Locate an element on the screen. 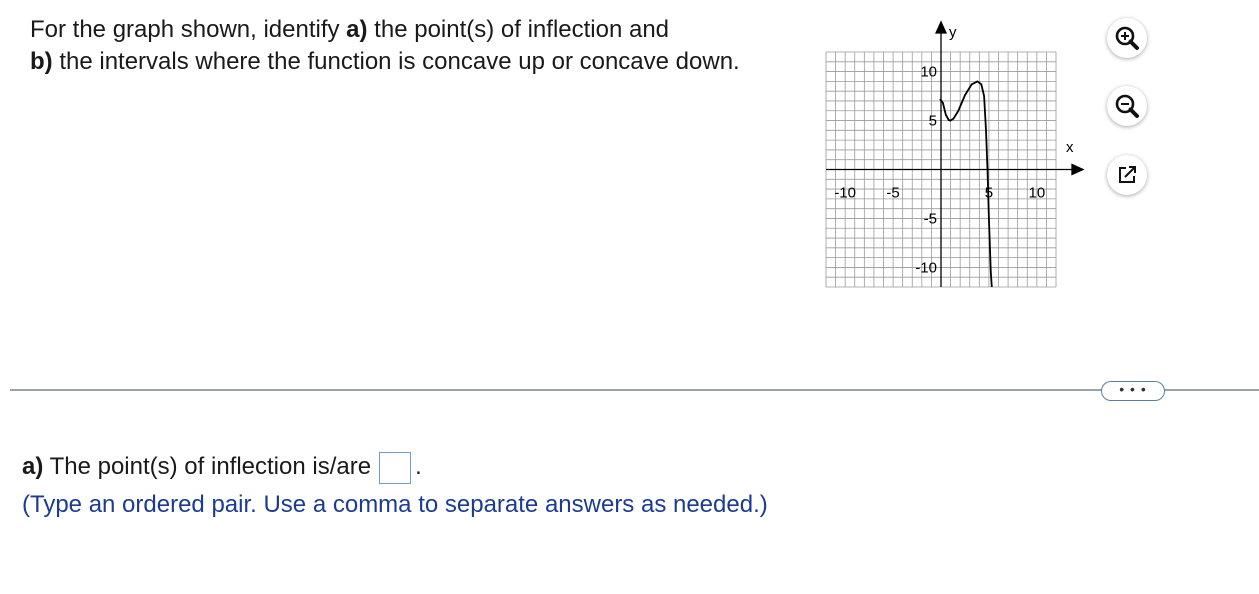  y-tick-label: 5 is located at coordinates (933, 121).